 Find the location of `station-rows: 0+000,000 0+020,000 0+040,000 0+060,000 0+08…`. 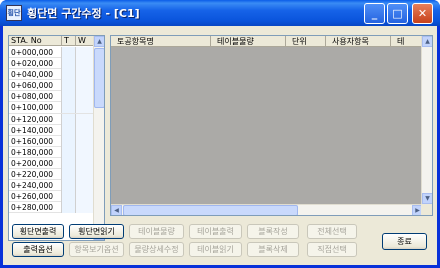

station-rows: 0+000,000 0+020,000 0+040,000 0+060,000 0+08… is located at coordinates (51, 130).